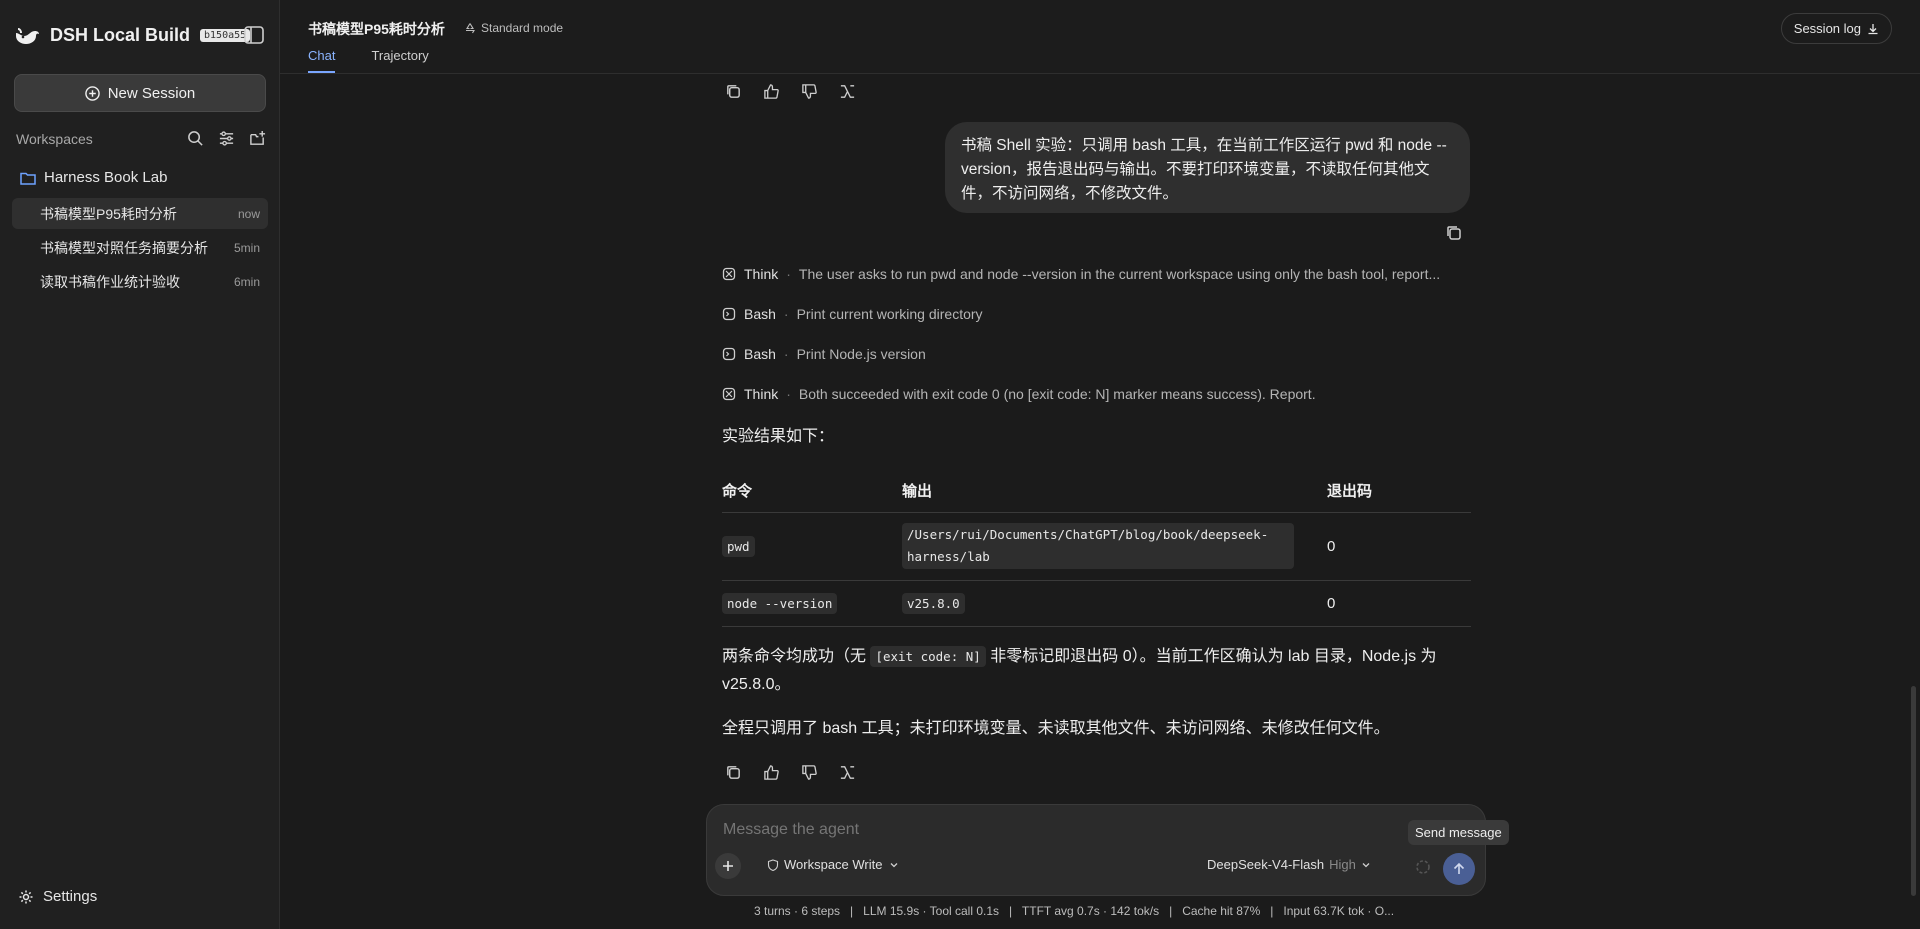 This screenshot has height=929, width=1920. I want to click on tab-chat: Chat, so click(322, 60).